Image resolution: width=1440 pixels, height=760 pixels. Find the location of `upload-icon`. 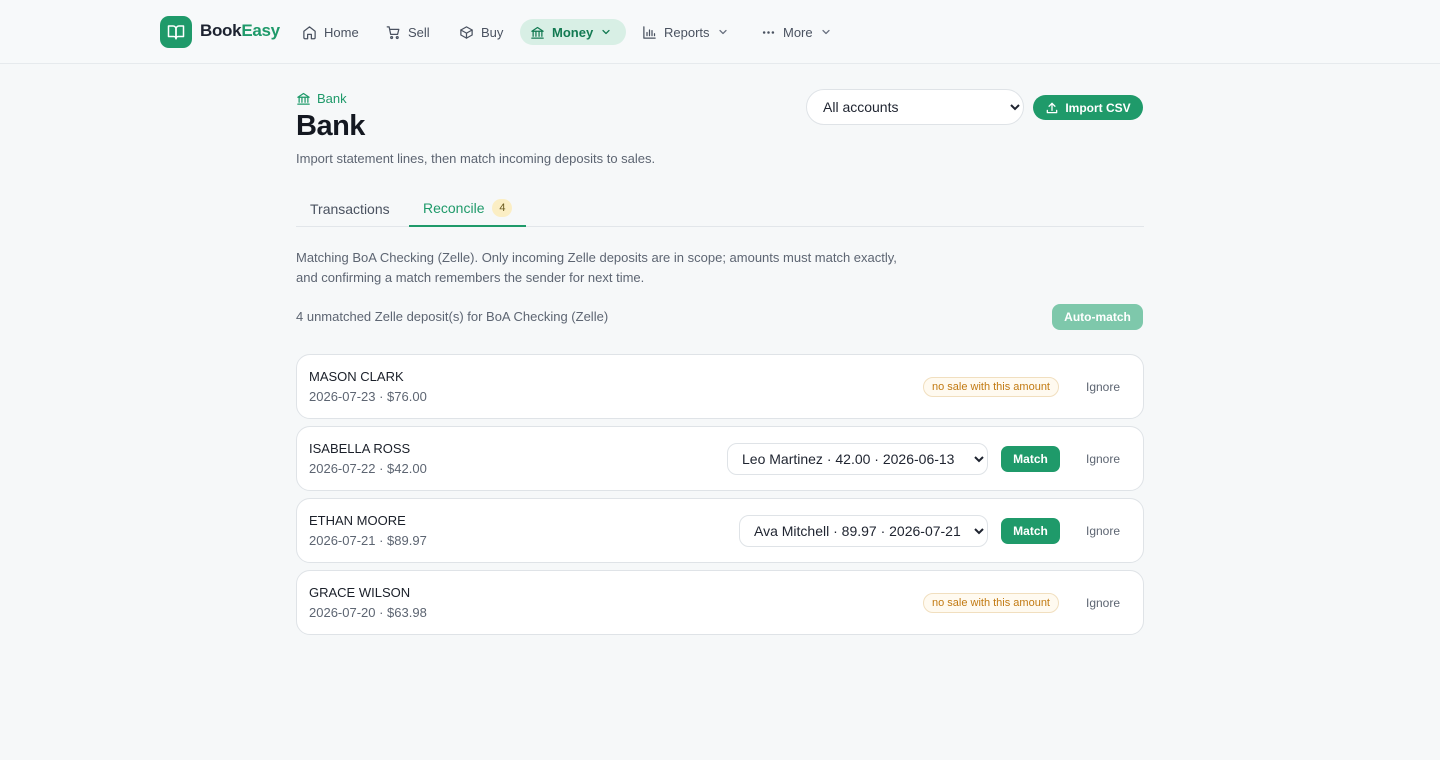

upload-icon is located at coordinates (1052, 107).